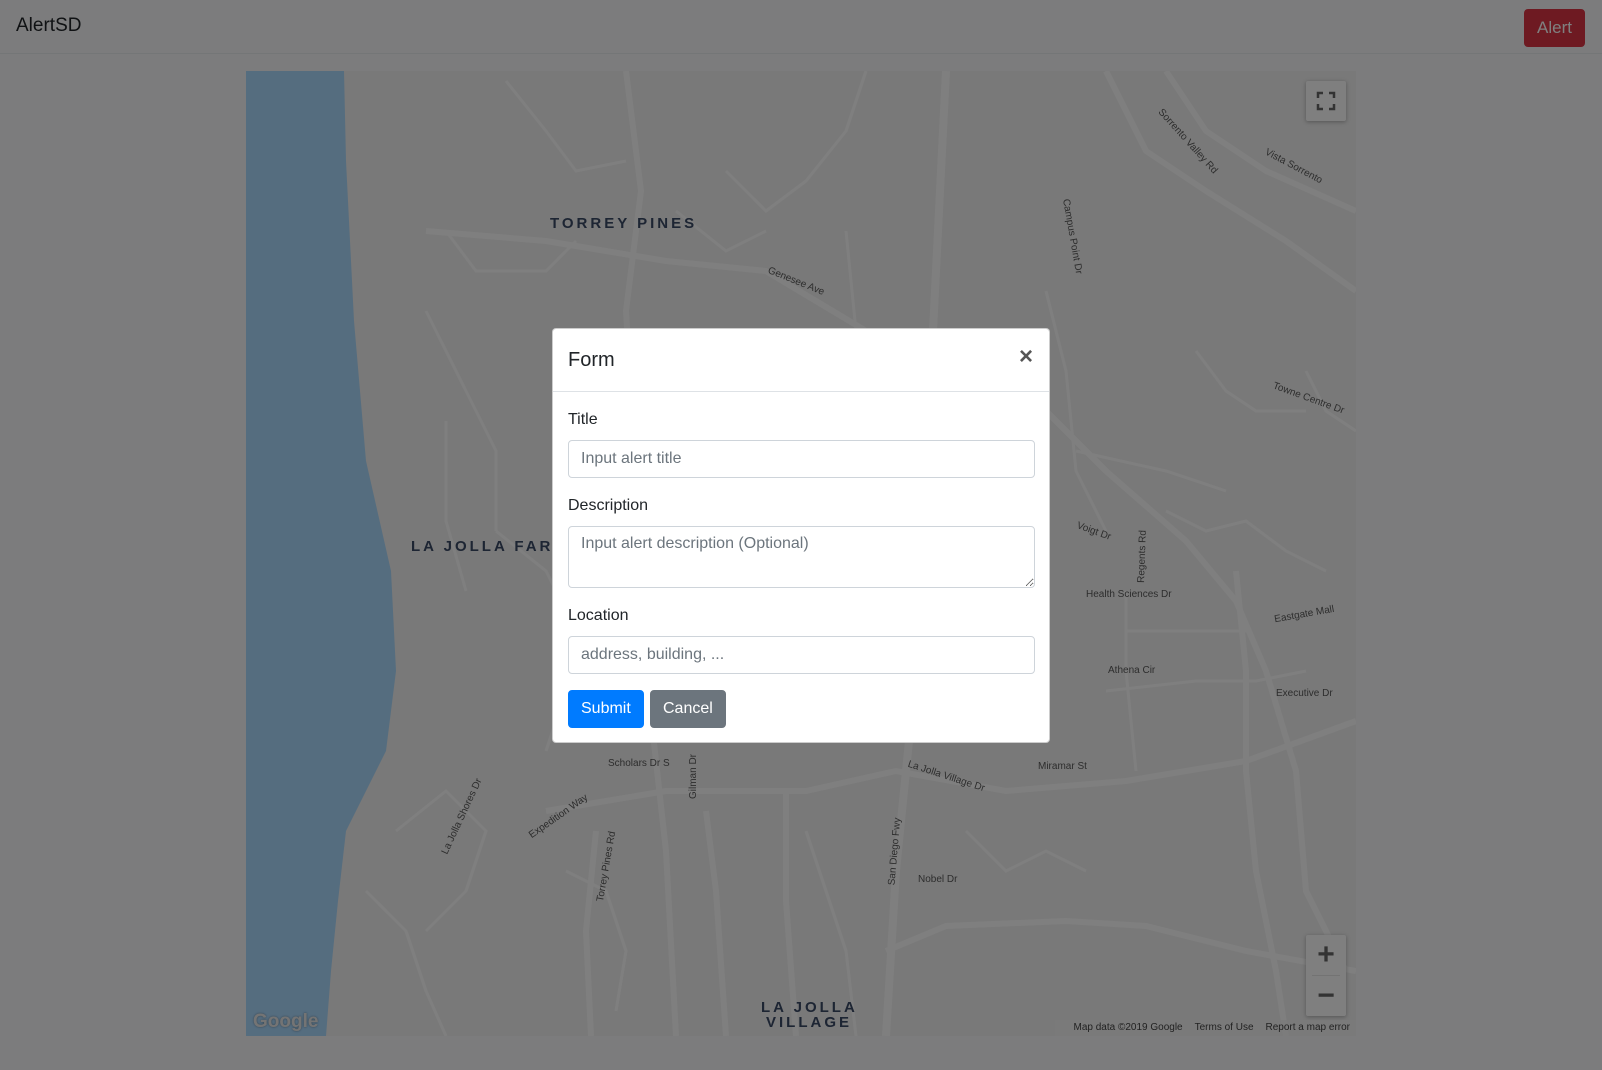 This screenshot has height=1070, width=1602. Describe the element at coordinates (591, 360) in the screenshot. I see `modal-title: Form` at that location.